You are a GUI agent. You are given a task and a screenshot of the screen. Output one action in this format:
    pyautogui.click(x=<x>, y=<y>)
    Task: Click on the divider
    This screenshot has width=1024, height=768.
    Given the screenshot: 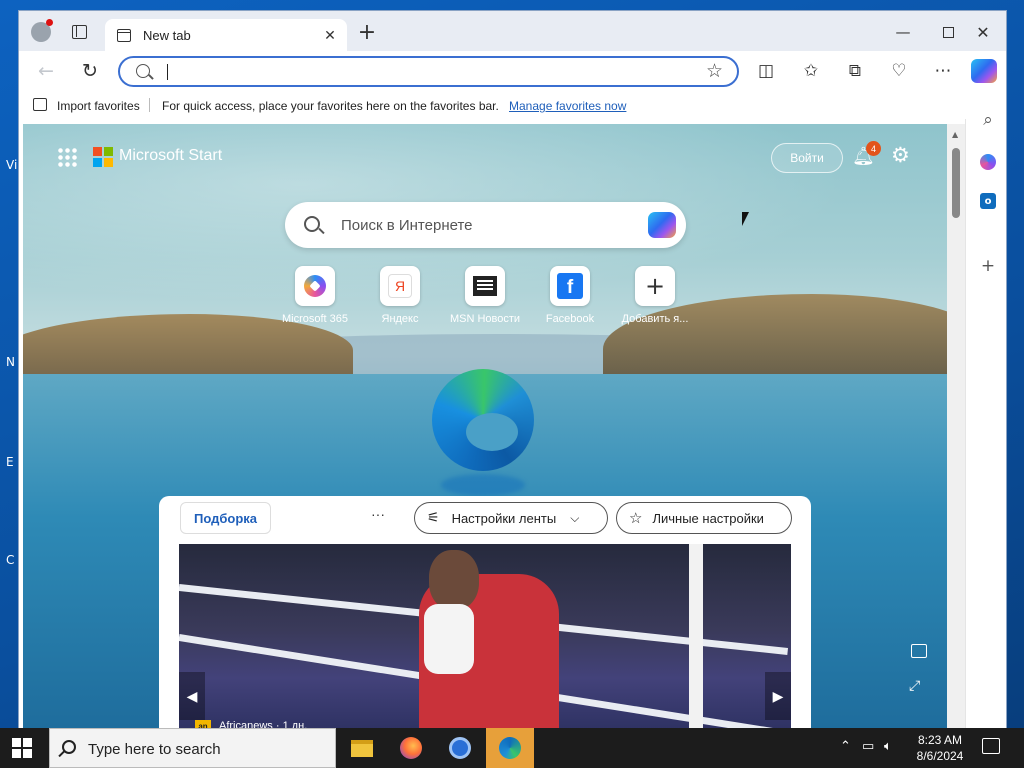 What is the action you would take?
    pyautogui.click(x=149, y=105)
    